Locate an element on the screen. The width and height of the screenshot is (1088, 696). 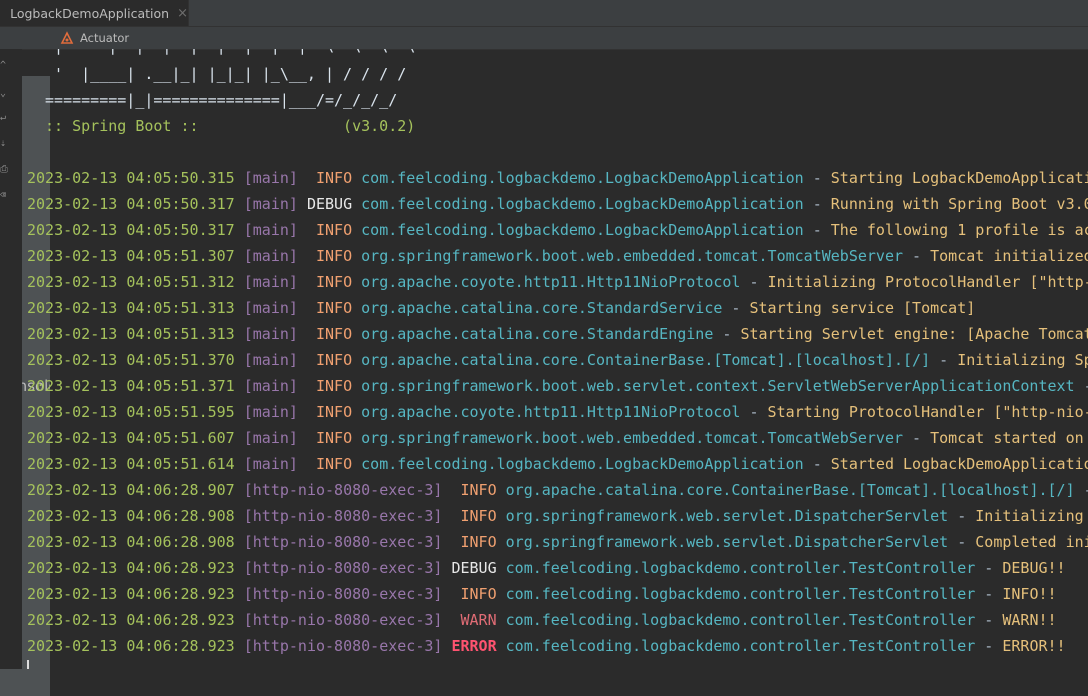
tab-actuator-label: Actuator is located at coordinates (104, 38).